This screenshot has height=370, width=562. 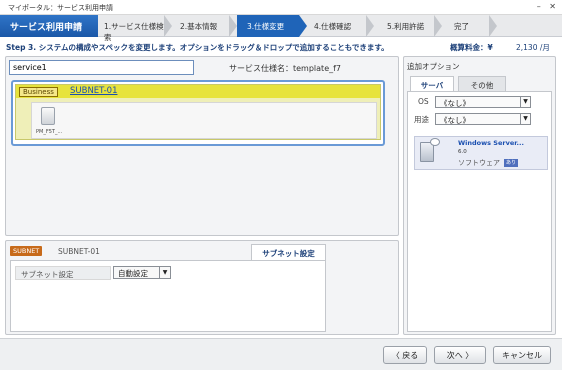 I want to click on next-button: 次へ 〉, so click(x=460, y=355).